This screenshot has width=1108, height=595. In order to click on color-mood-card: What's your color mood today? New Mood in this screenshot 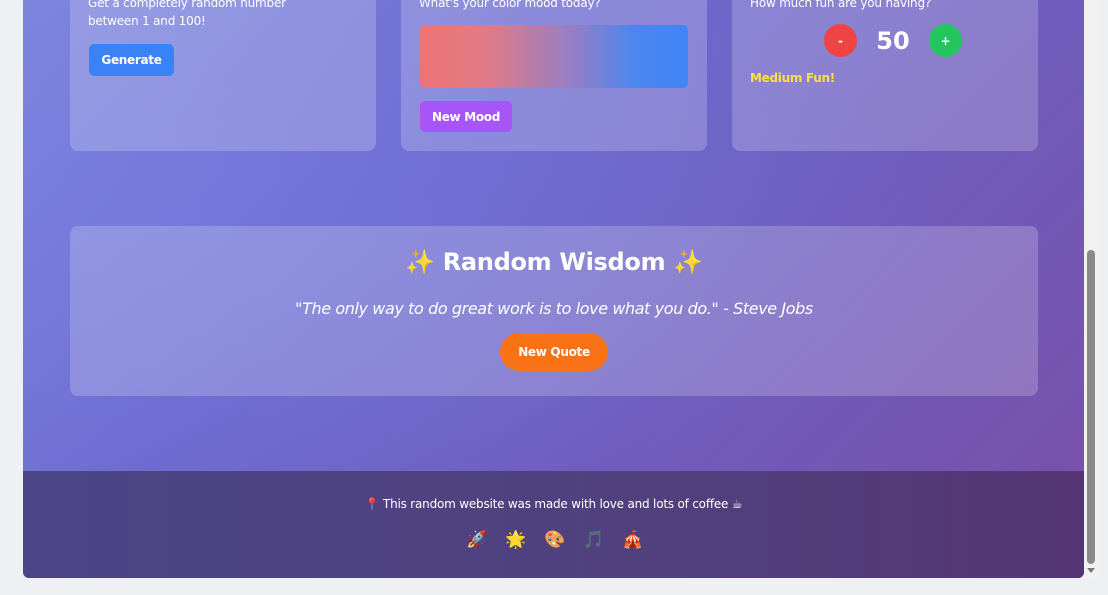, I will do `click(554, 75)`.